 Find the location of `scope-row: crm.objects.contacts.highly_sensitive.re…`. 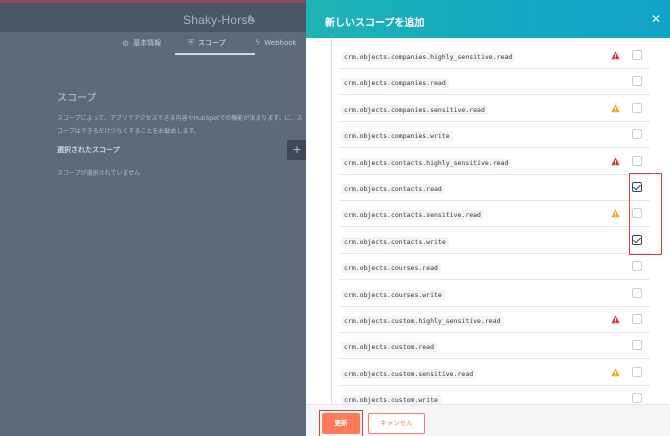

scope-row: crm.objects.contacts.highly_sensitive.re… is located at coordinates (494, 162).